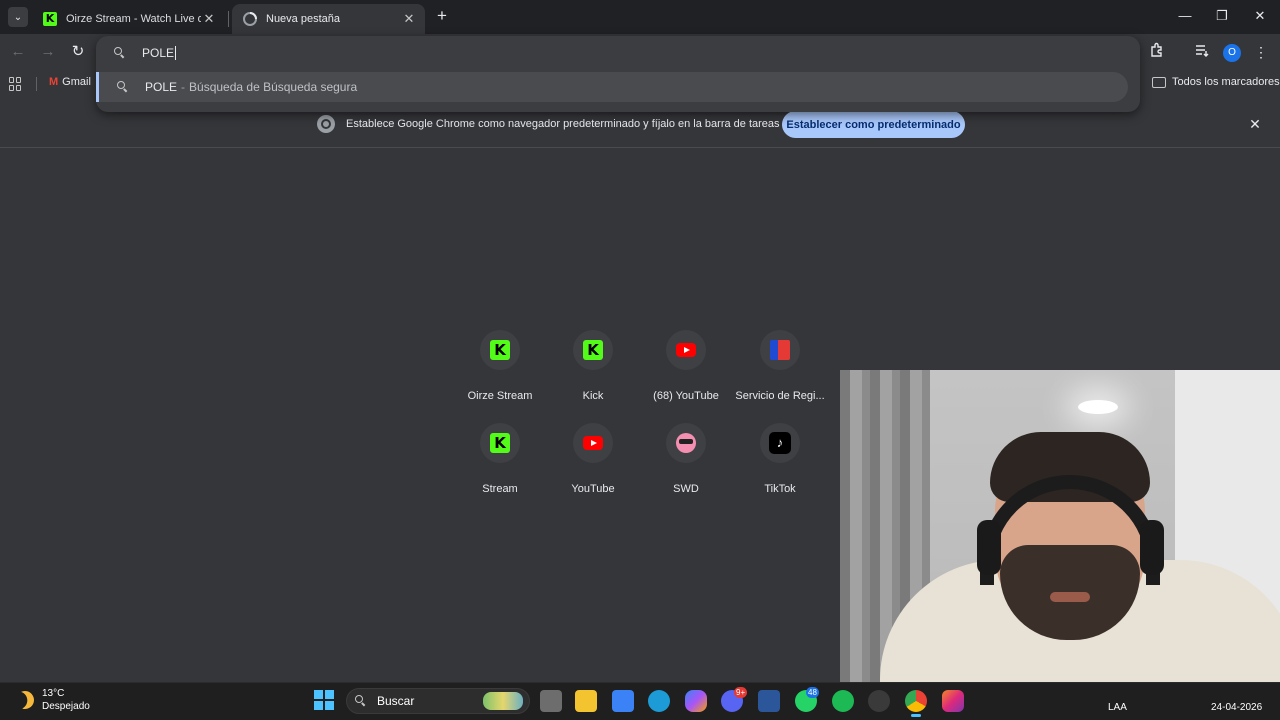 The image size is (1280, 720). What do you see at coordinates (593, 489) in the screenshot?
I see `shortcut-label: YouTube` at bounding box center [593, 489].